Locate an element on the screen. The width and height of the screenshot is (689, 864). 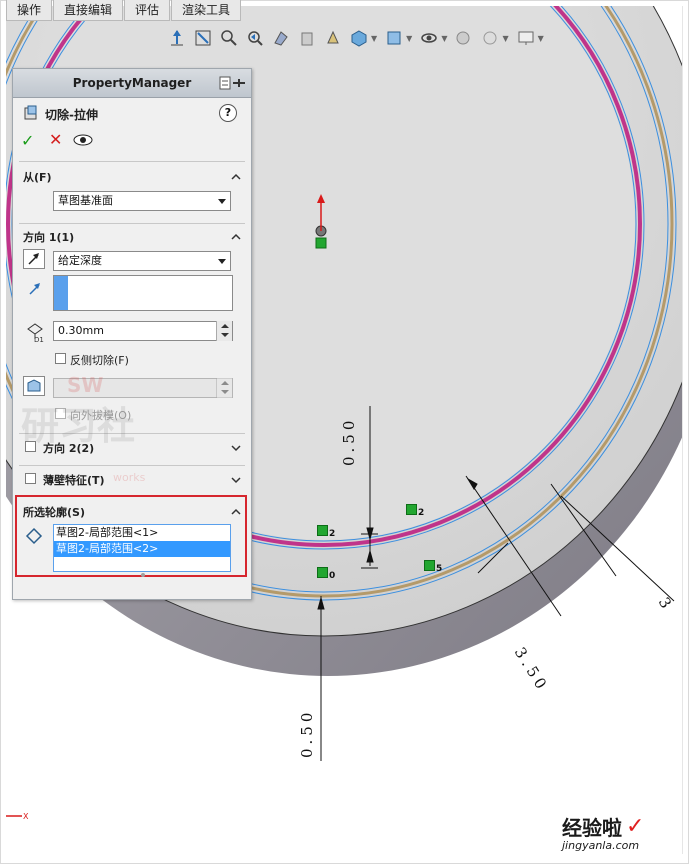
resize-grip-dot is located at coordinates (143, 575).